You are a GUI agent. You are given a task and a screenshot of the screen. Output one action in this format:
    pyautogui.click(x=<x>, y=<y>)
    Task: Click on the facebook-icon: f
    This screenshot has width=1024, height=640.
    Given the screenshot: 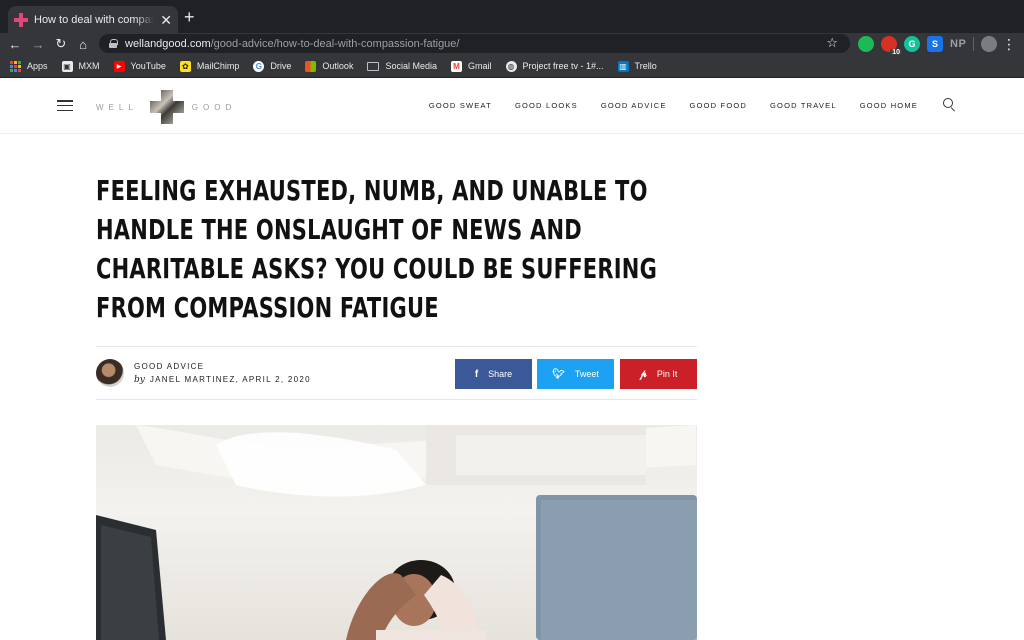 What is the action you would take?
    pyautogui.click(x=476, y=374)
    